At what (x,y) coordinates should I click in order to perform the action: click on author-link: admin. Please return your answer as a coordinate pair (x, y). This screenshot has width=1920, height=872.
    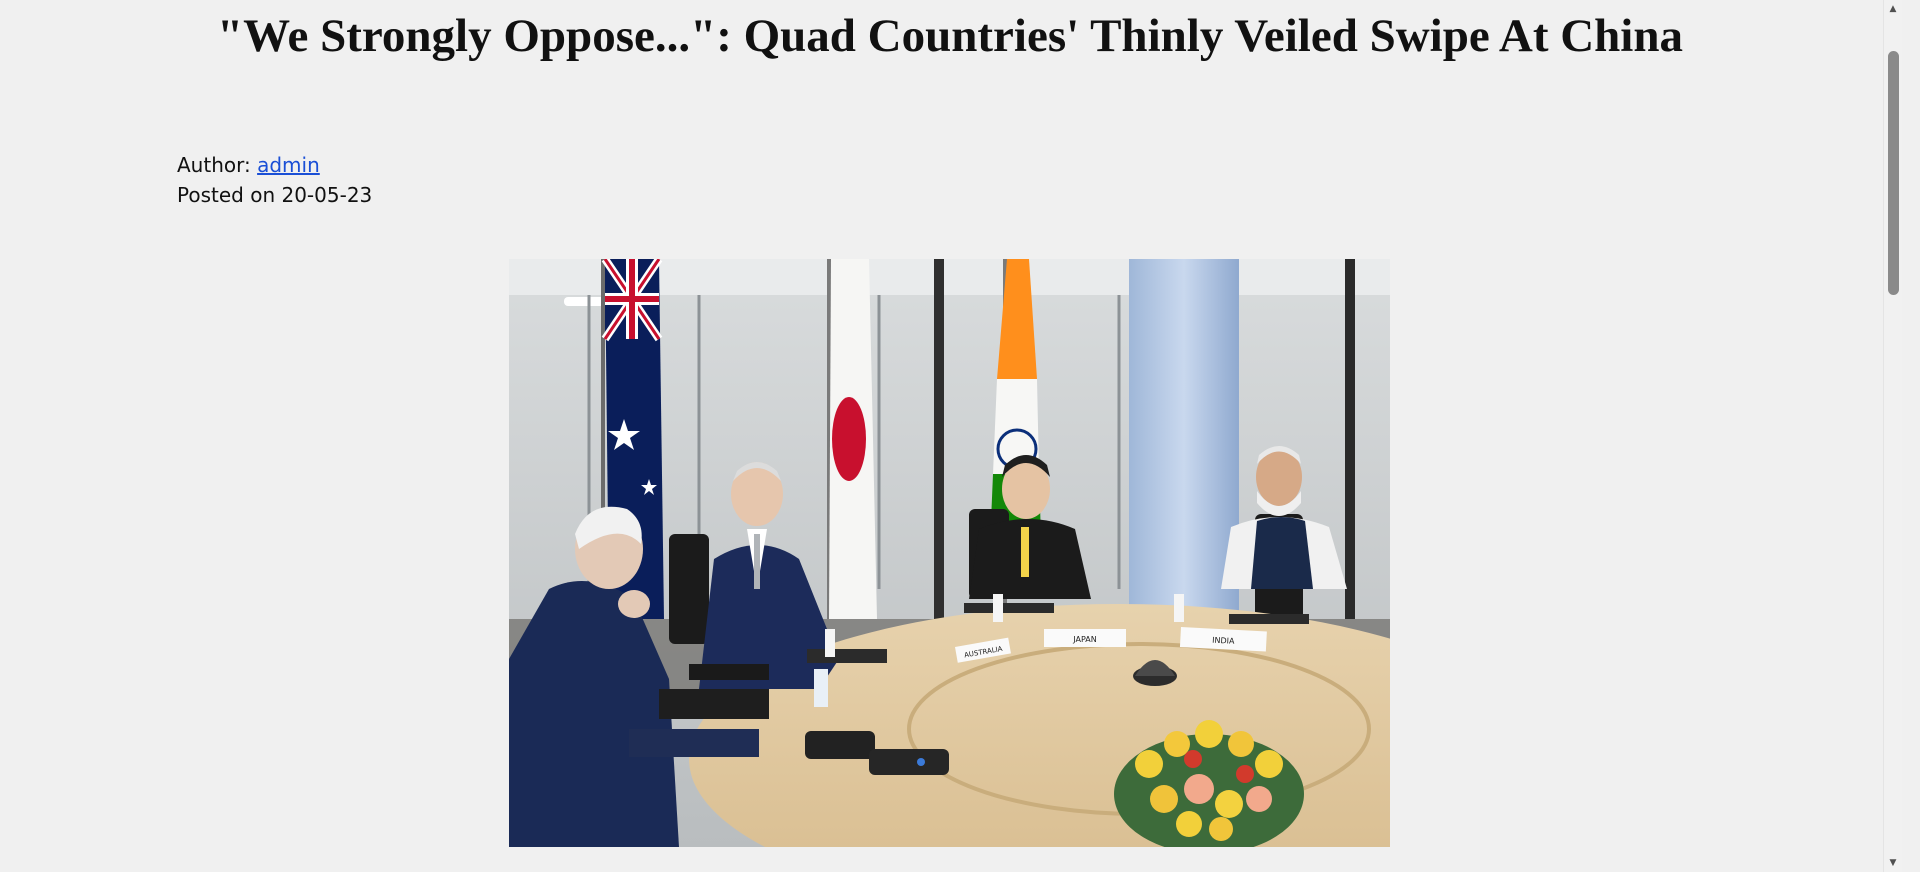
    Looking at the image, I should click on (288, 165).